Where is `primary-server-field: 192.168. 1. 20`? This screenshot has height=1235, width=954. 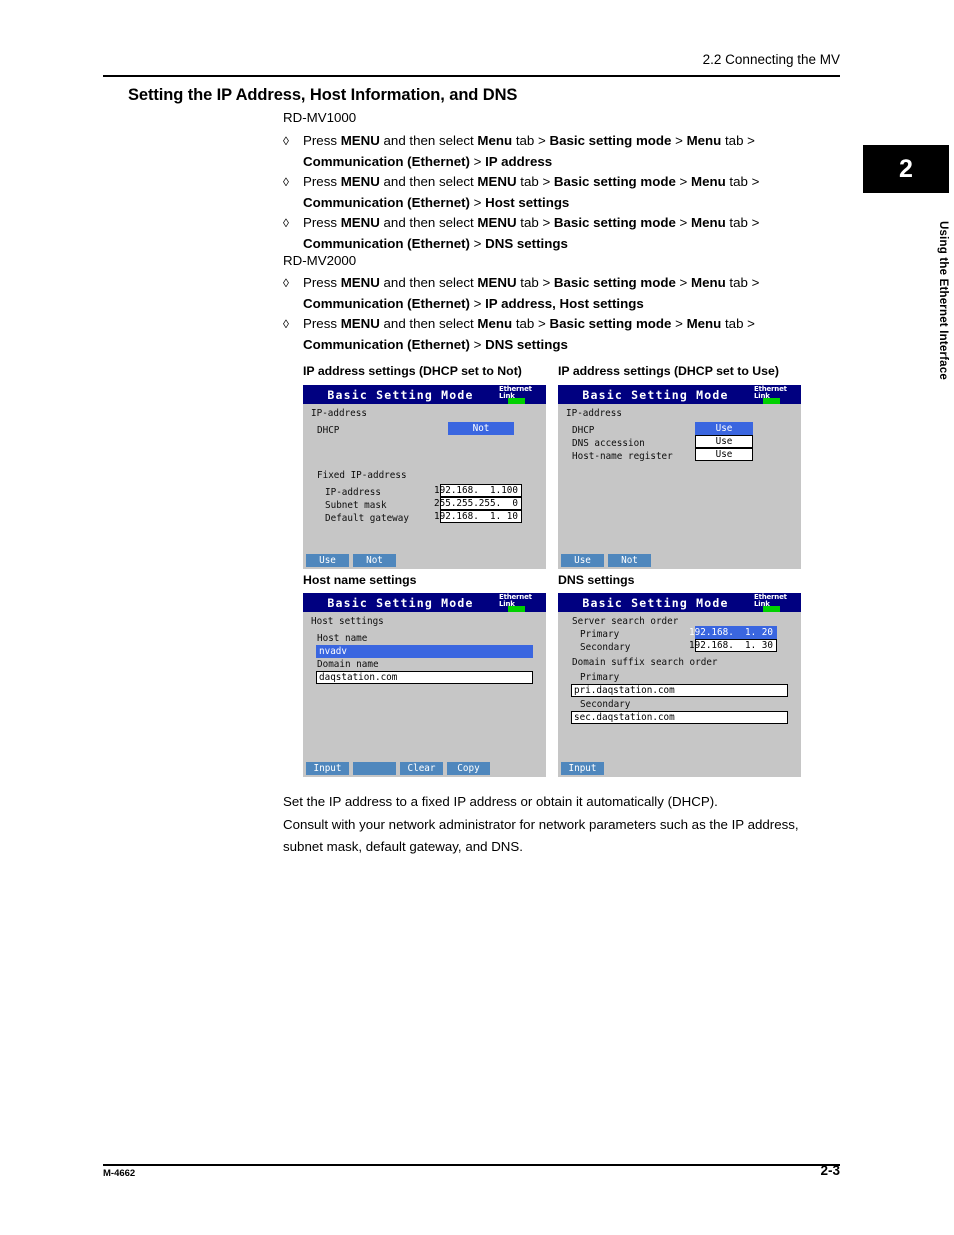
primary-server-field: 192.168. 1. 20 is located at coordinates (733, 632).